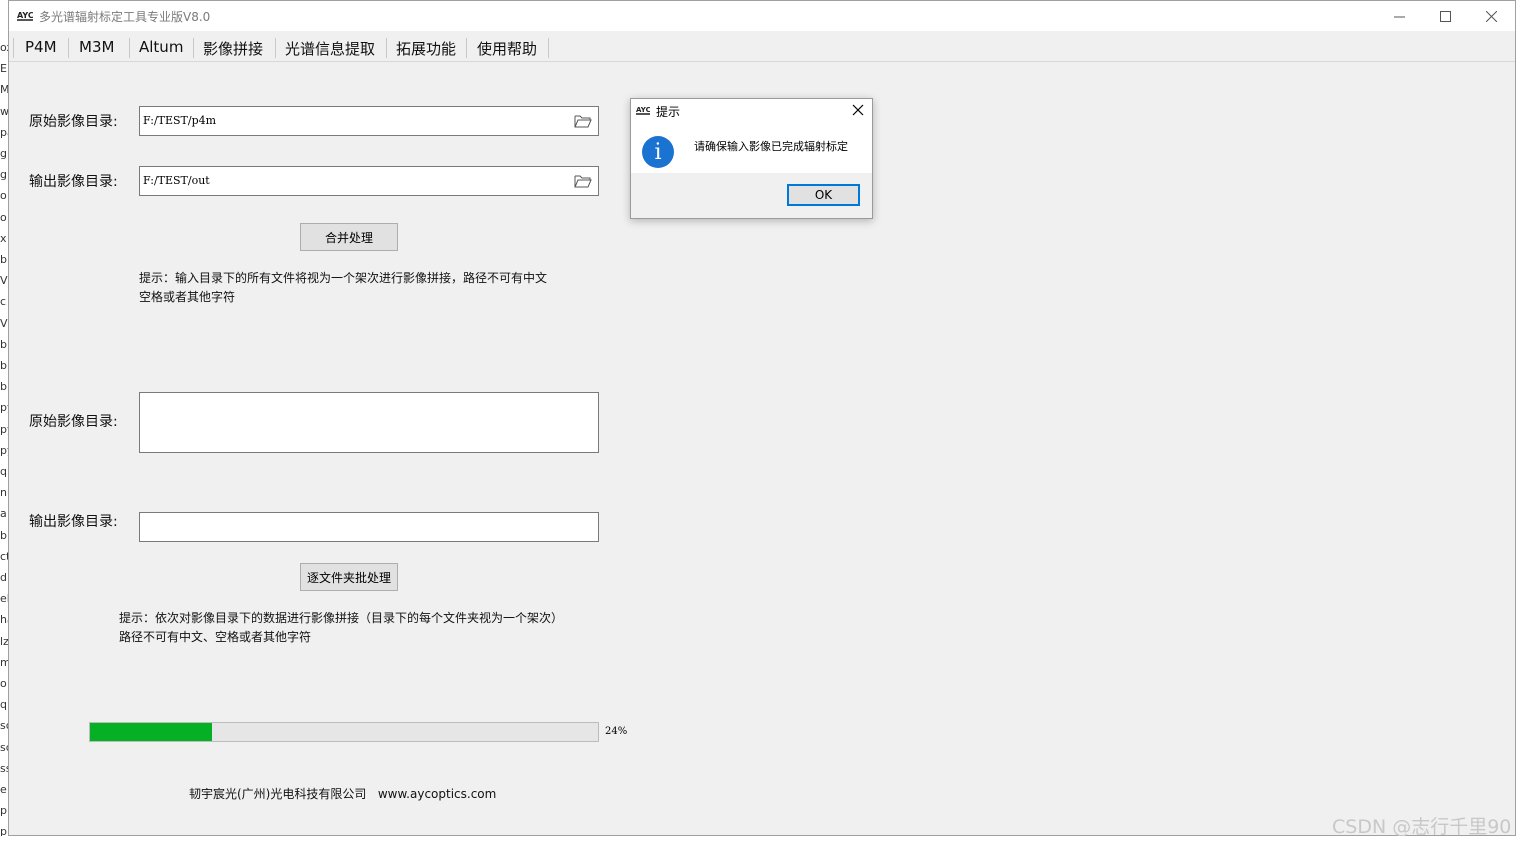 This screenshot has width=1523, height=843. What do you see at coordinates (3, 238) in the screenshot?
I see `background-window-text: x` at bounding box center [3, 238].